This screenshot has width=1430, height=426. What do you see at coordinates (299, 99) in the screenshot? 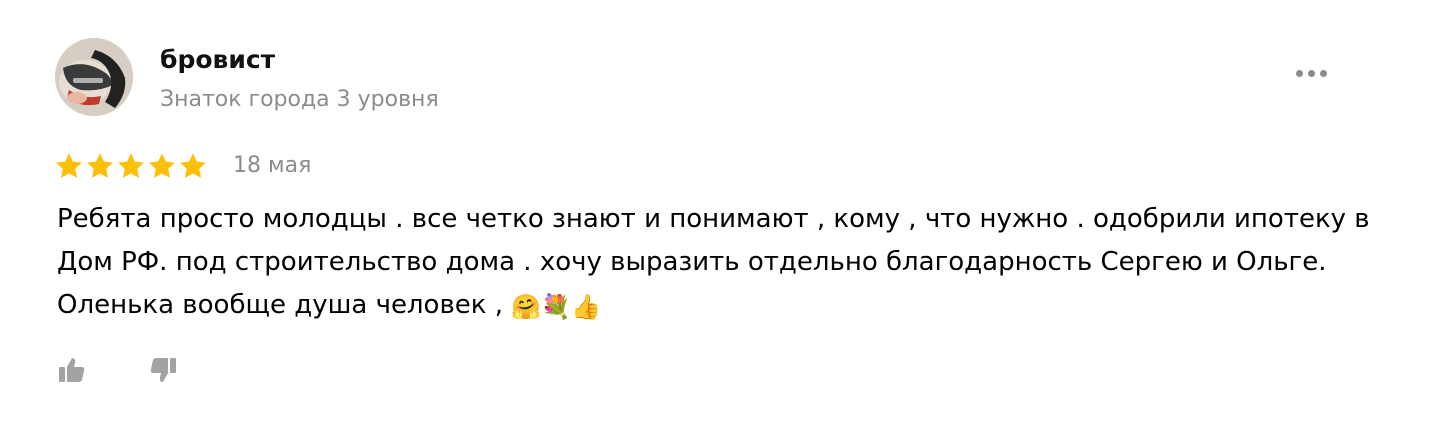
I see `author-level: Знаток города 3 уровня` at bounding box center [299, 99].